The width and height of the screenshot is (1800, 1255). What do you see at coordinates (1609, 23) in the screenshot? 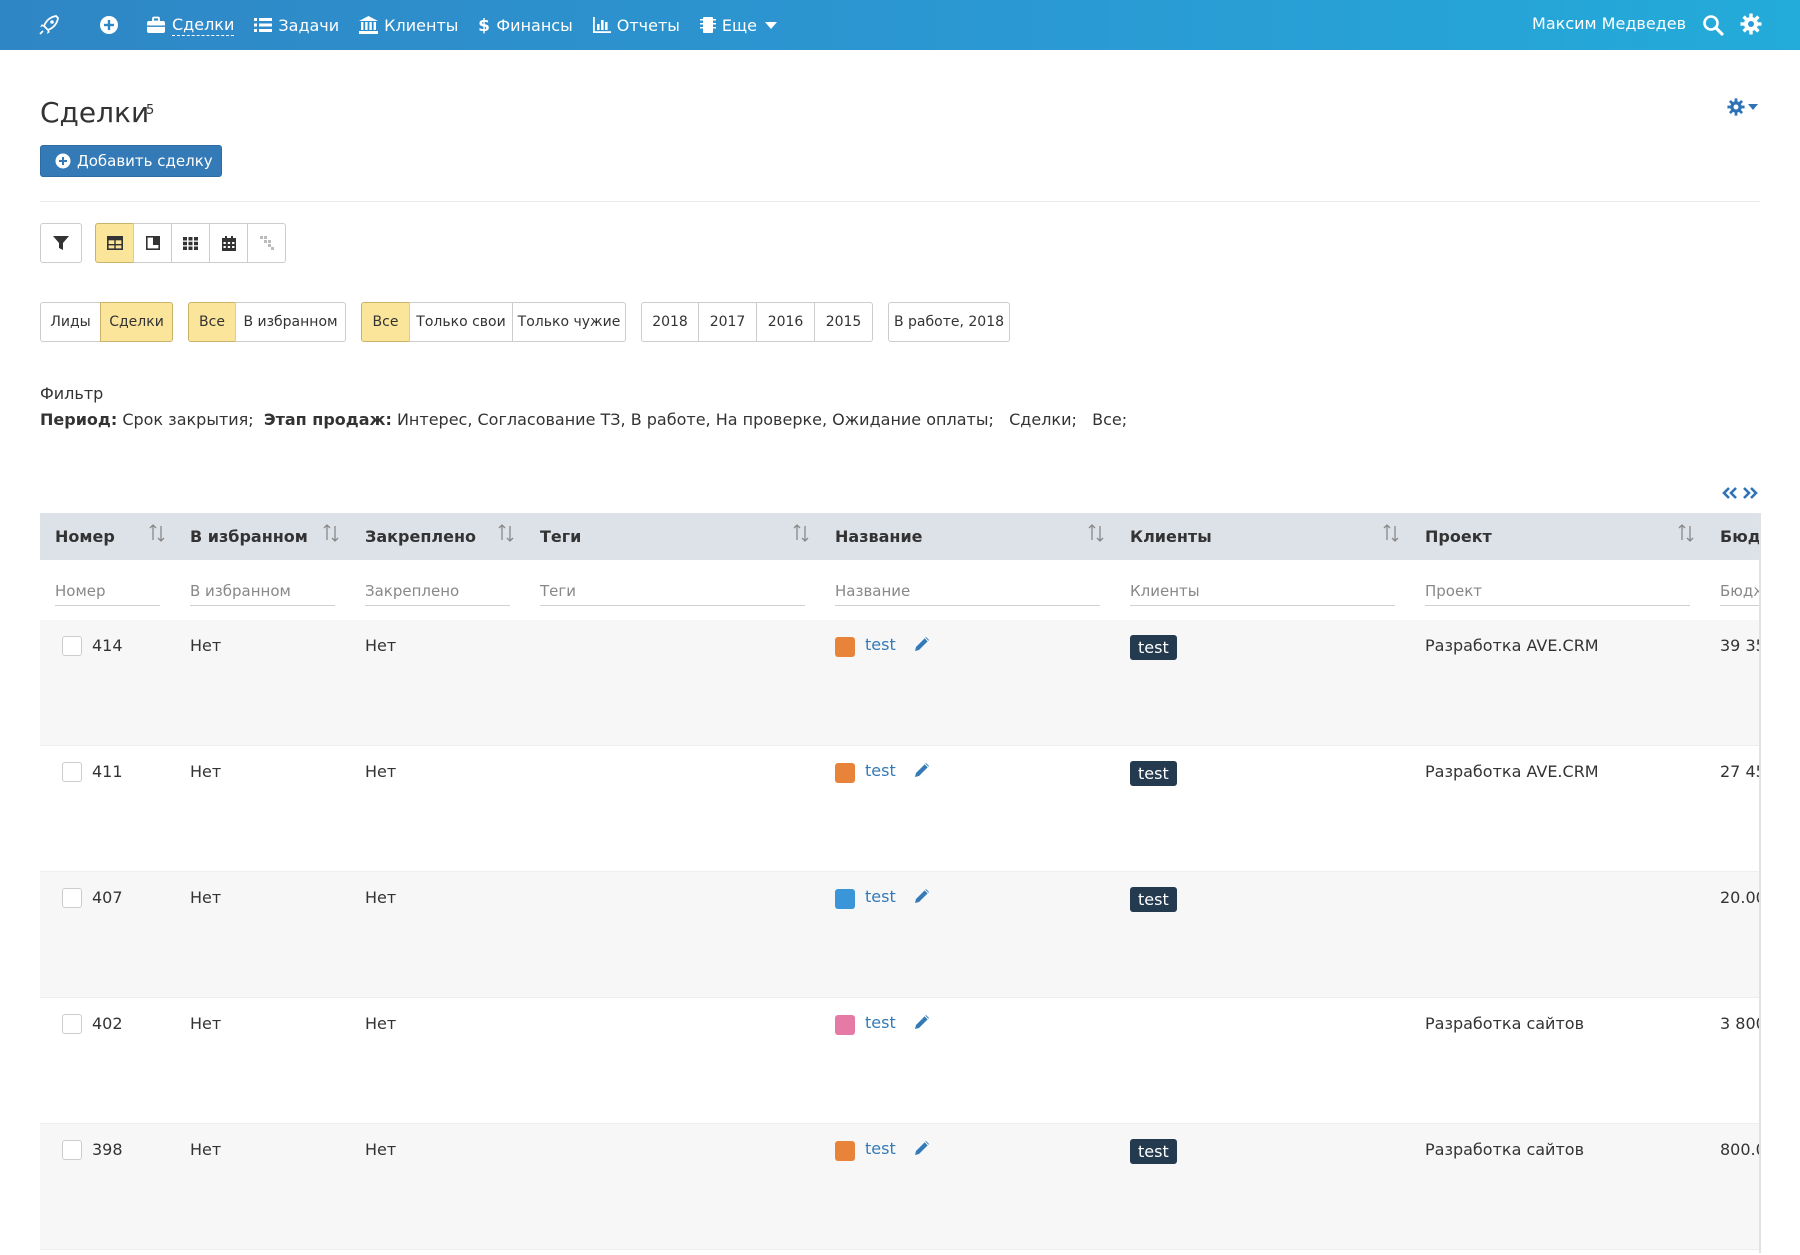
I see `user-name: Максим Медведев` at bounding box center [1609, 23].